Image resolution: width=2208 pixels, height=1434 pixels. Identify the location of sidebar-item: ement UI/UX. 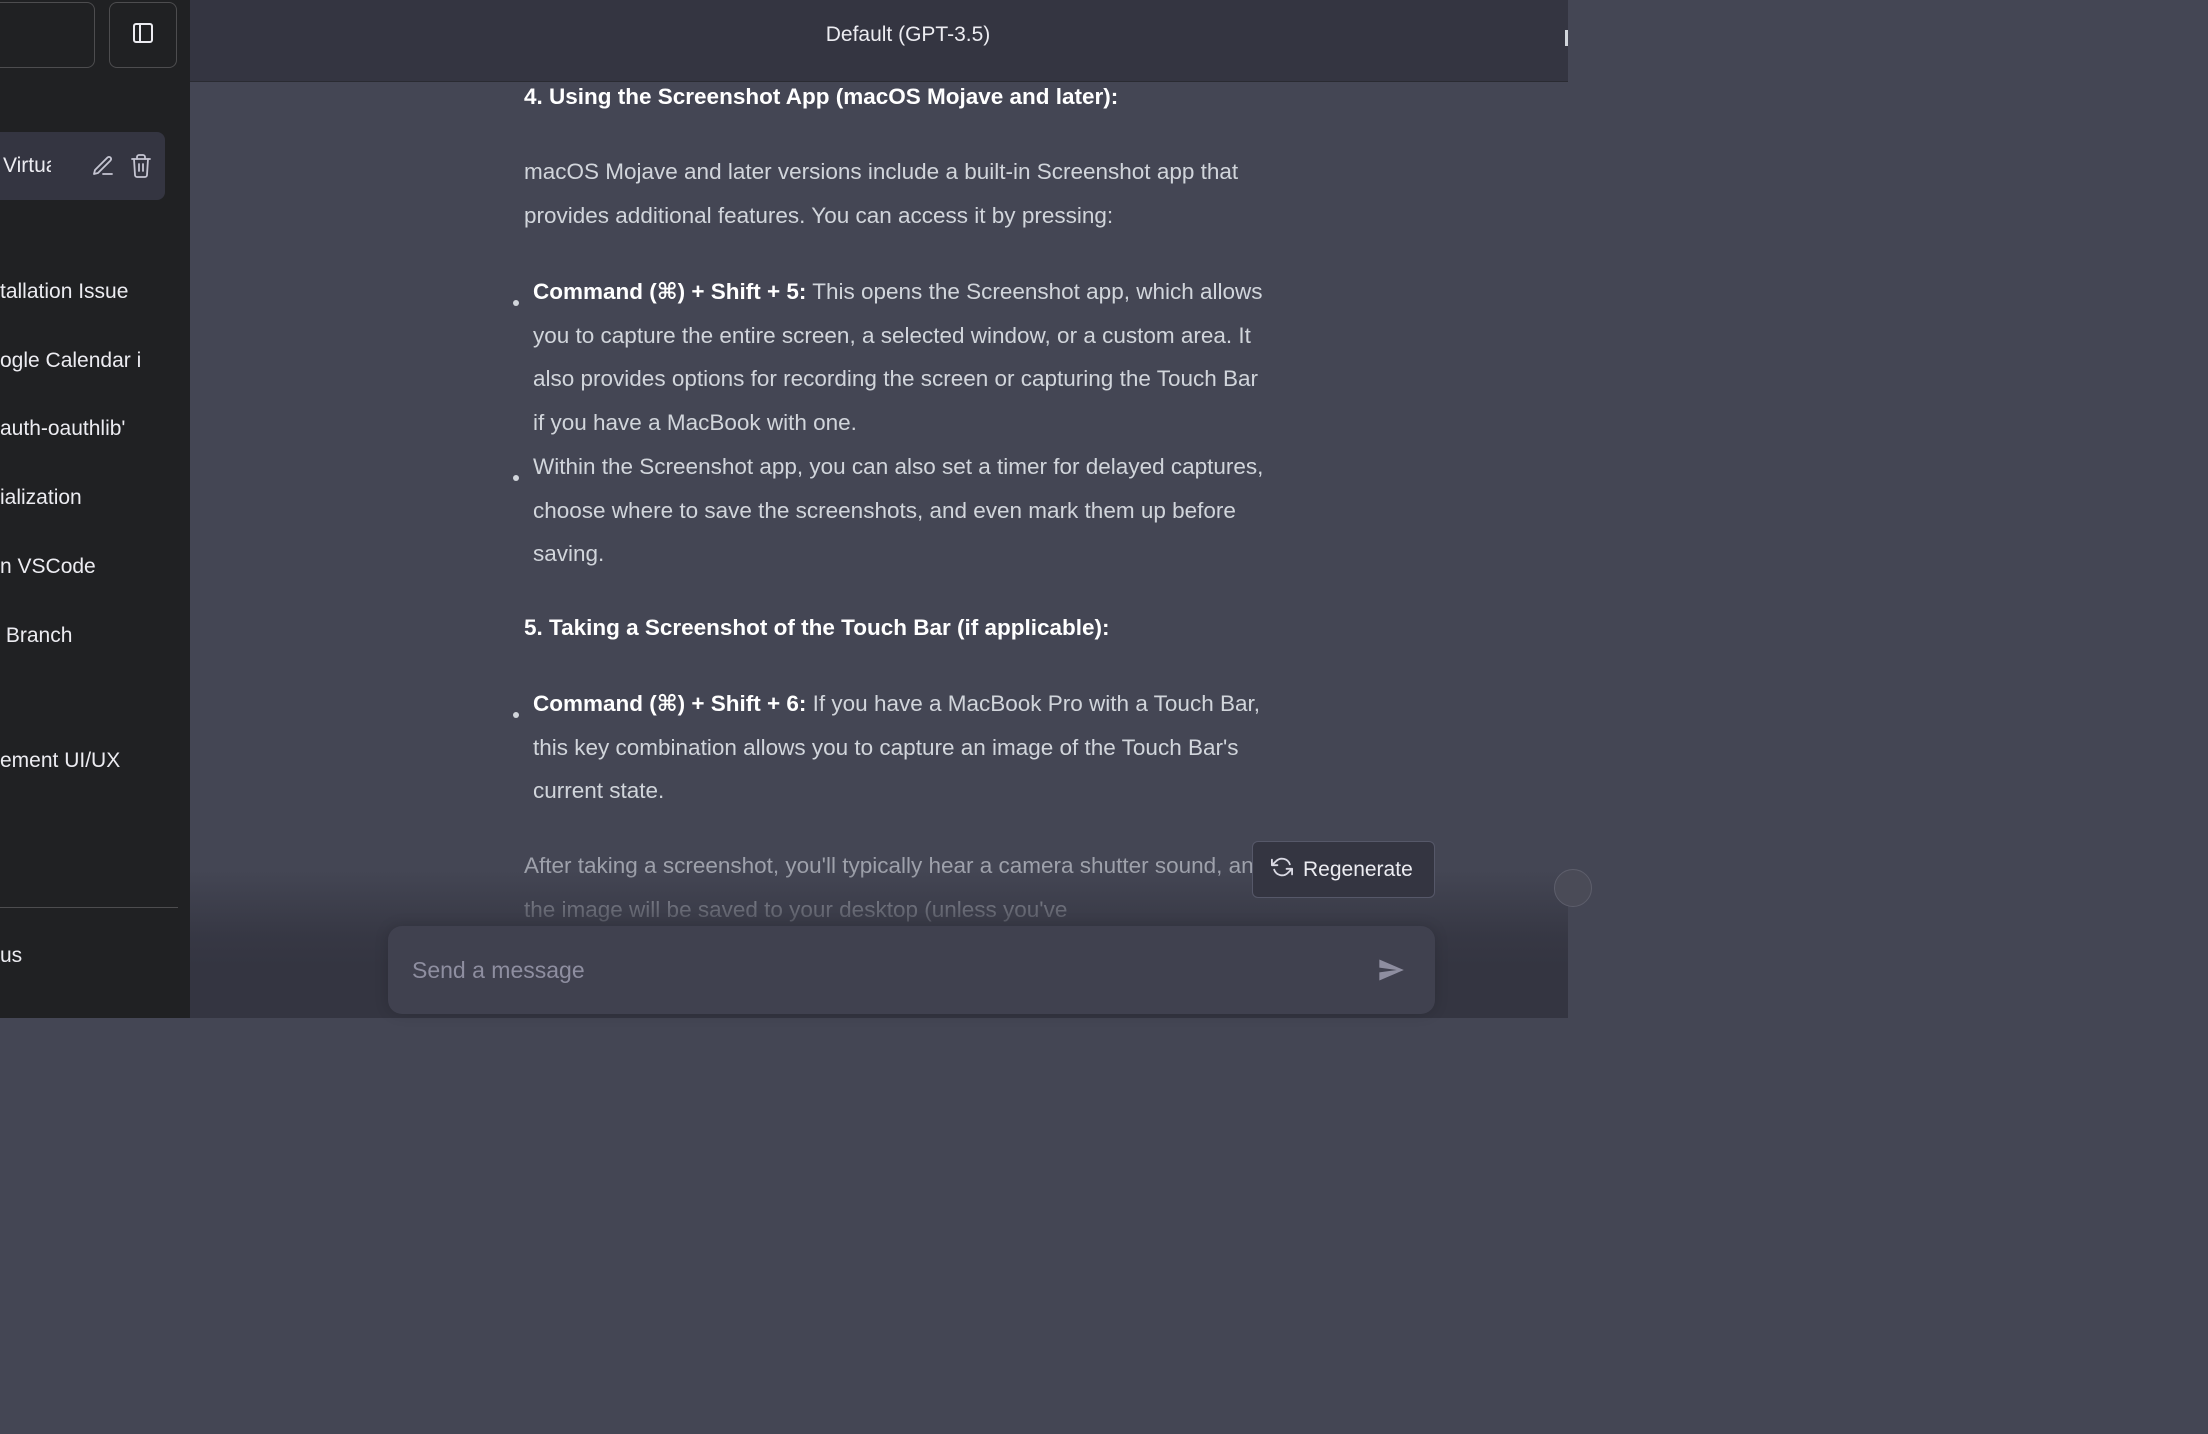
(75, 761).